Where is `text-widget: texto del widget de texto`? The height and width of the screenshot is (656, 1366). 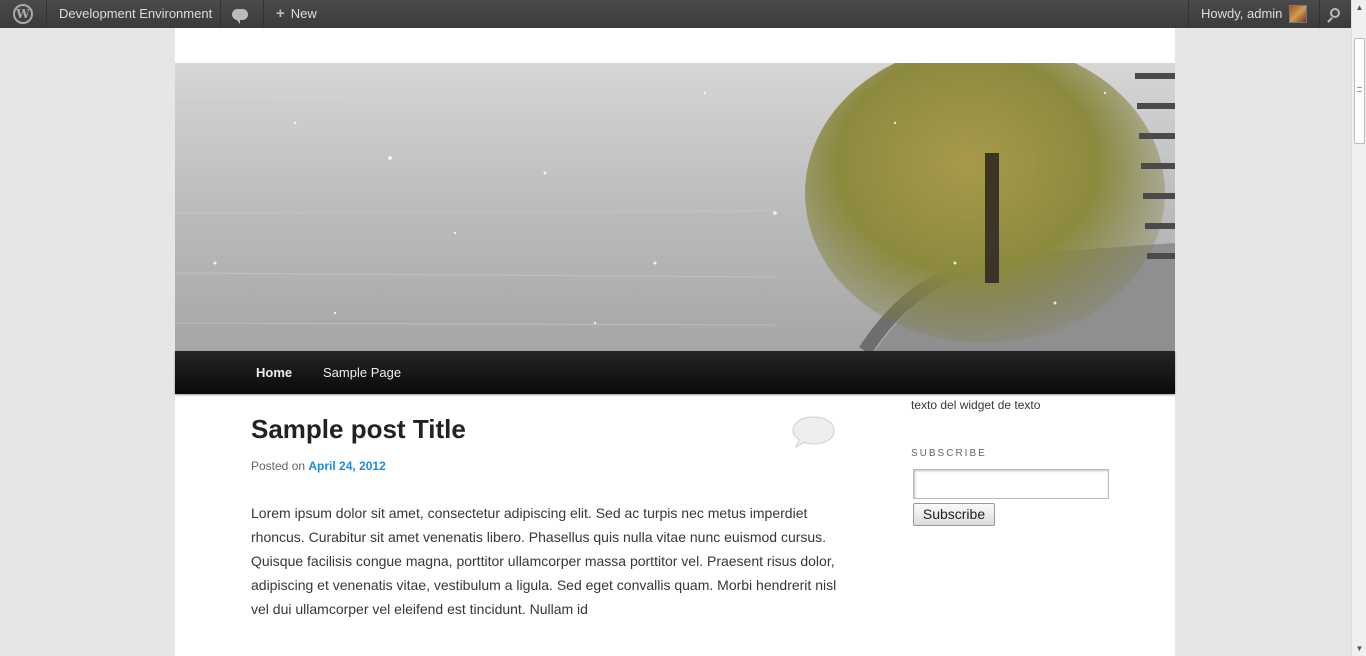
text-widget: texto del widget de texto is located at coordinates (976, 405).